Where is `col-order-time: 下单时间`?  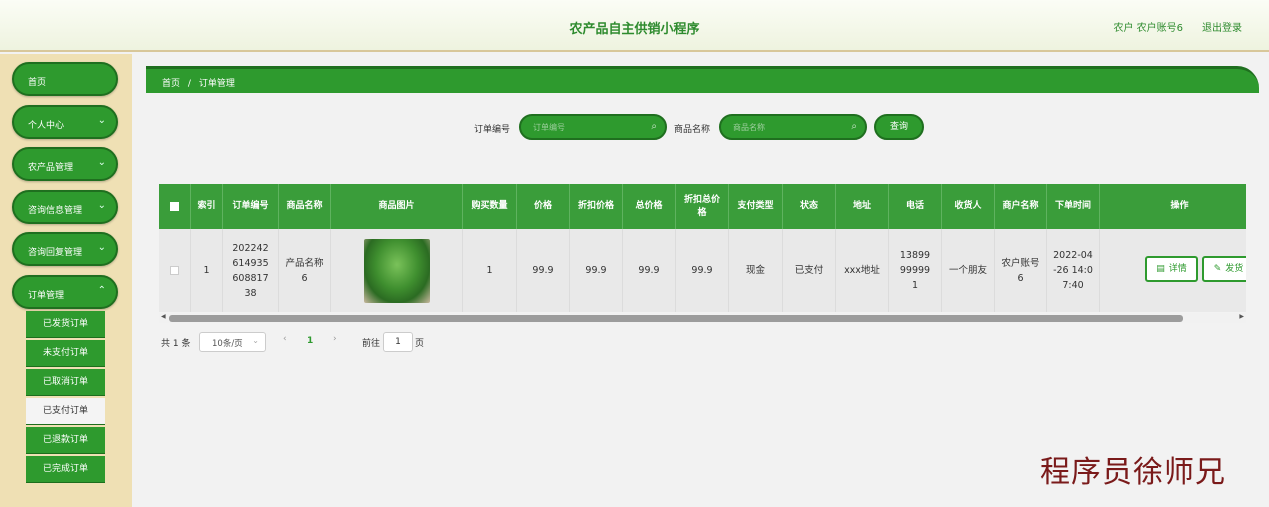
col-order-time: 下单时间 is located at coordinates (1073, 206).